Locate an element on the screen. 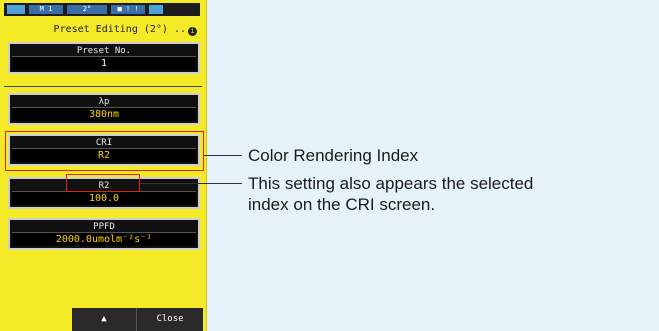 Image resolution: width=659 pixels, height=331 pixels. preset-no-value: 1 is located at coordinates (104, 63).